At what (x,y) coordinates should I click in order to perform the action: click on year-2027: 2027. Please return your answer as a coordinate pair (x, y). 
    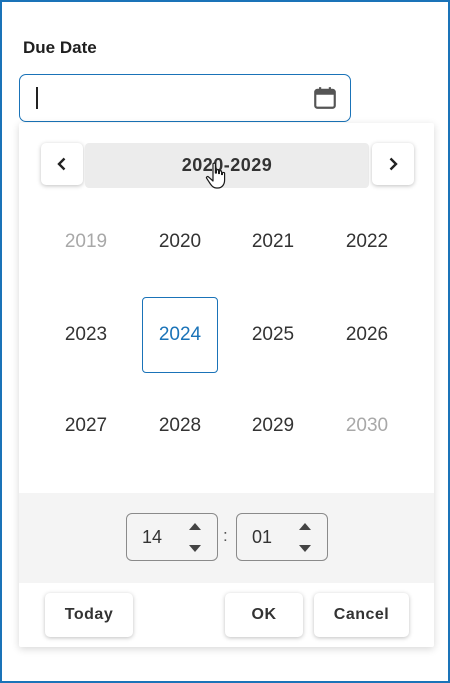
    Looking at the image, I should click on (86, 426).